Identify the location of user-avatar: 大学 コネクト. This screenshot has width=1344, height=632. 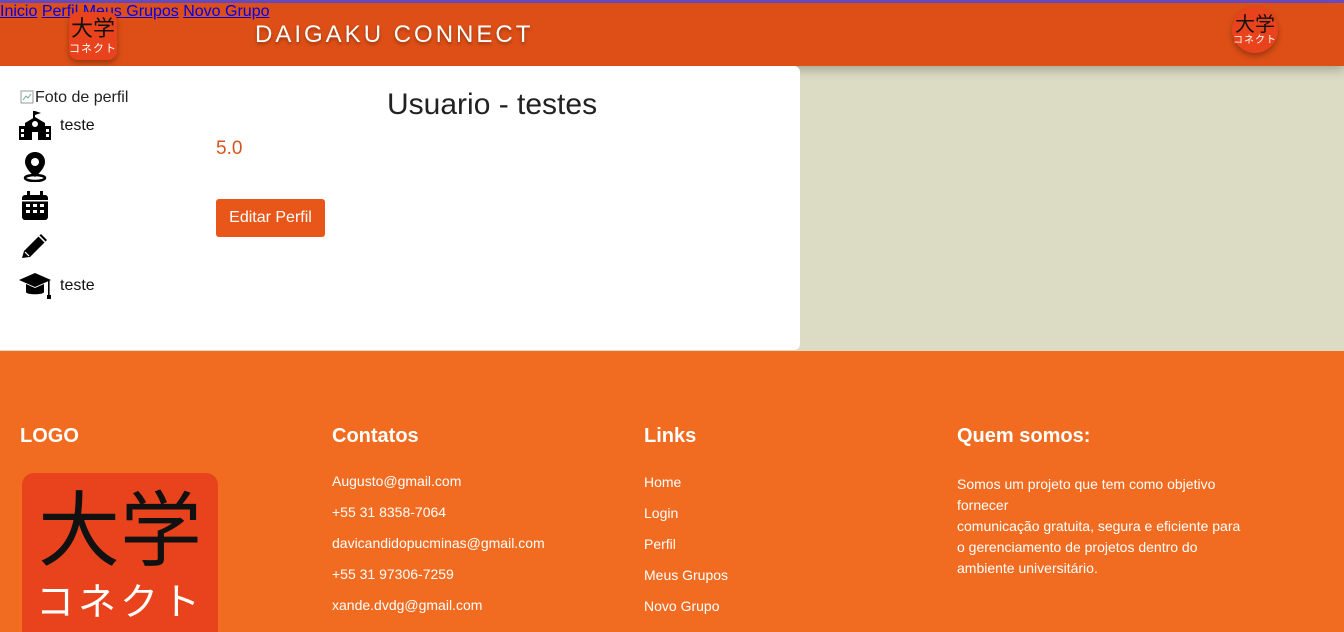
(1255, 30).